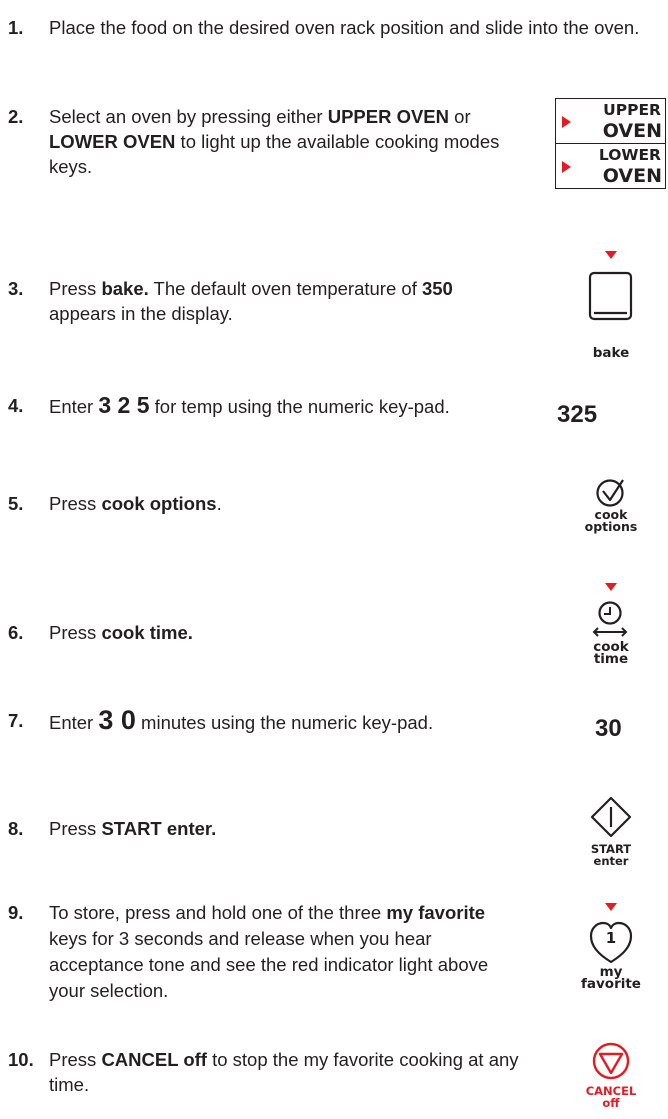 Image resolution: width=668 pixels, height=1119 pixels. I want to click on upper-oven-label-line2: OVEN, so click(632, 131).